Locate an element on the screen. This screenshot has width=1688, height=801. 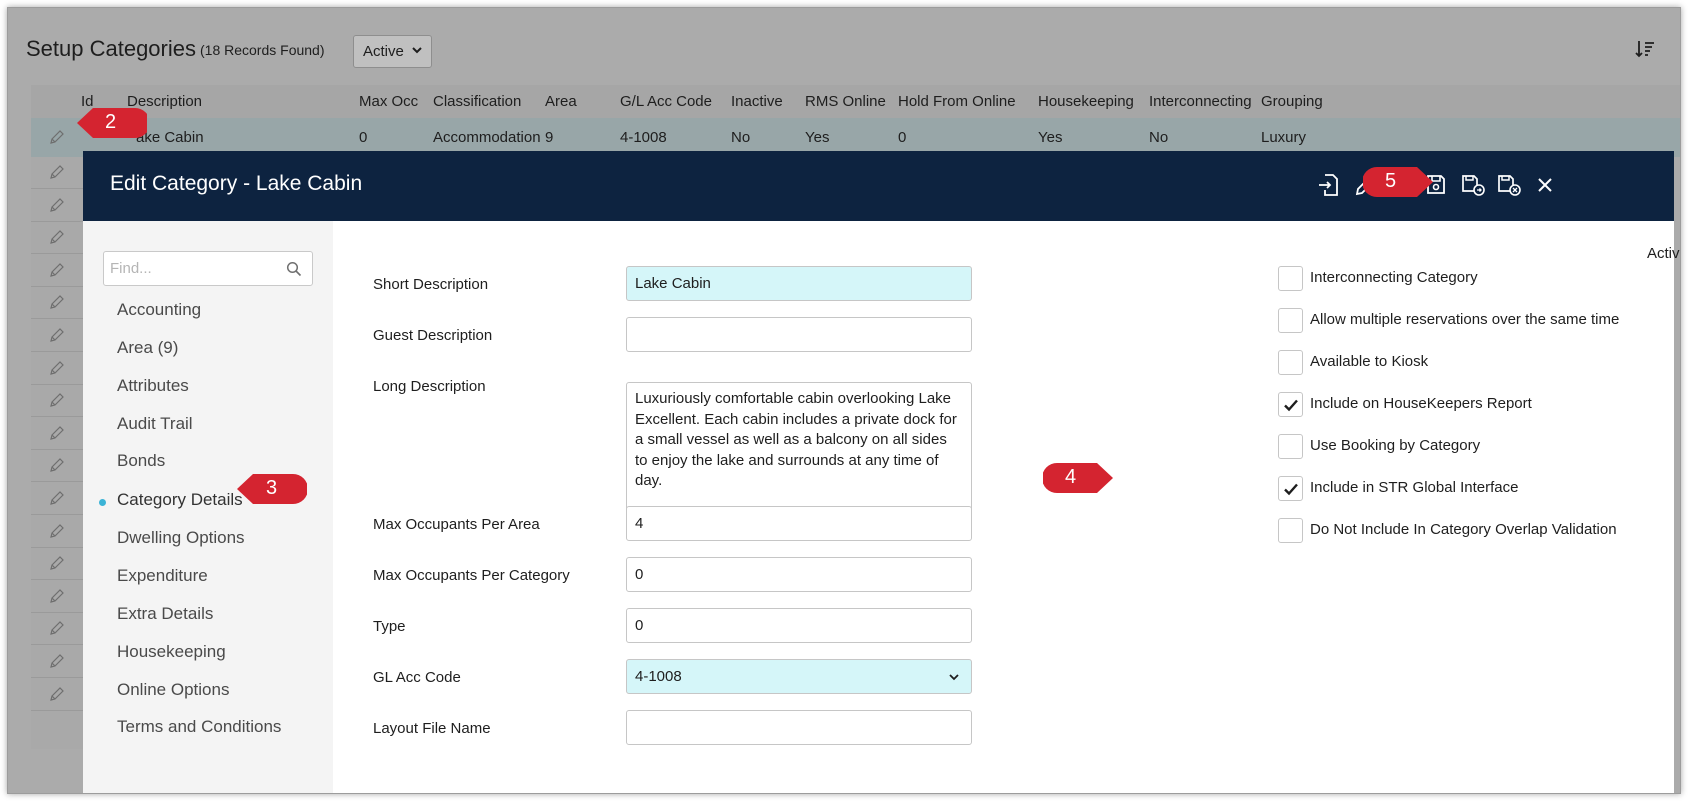
nav-expenditure: Expenditure is located at coordinates (162, 576).